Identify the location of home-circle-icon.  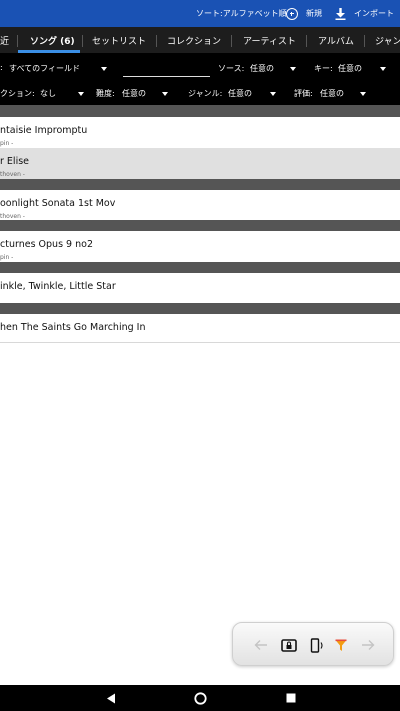
(200, 698).